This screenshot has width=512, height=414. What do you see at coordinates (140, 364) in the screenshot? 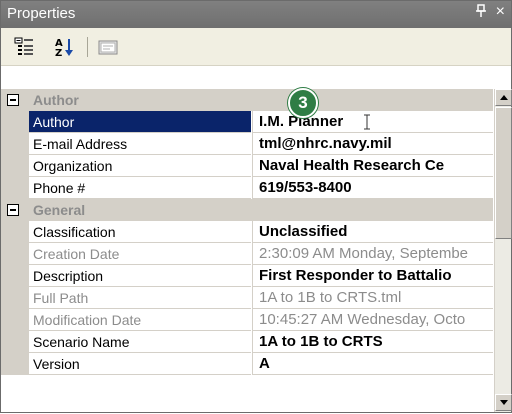
I see `property-name: Version` at bounding box center [140, 364].